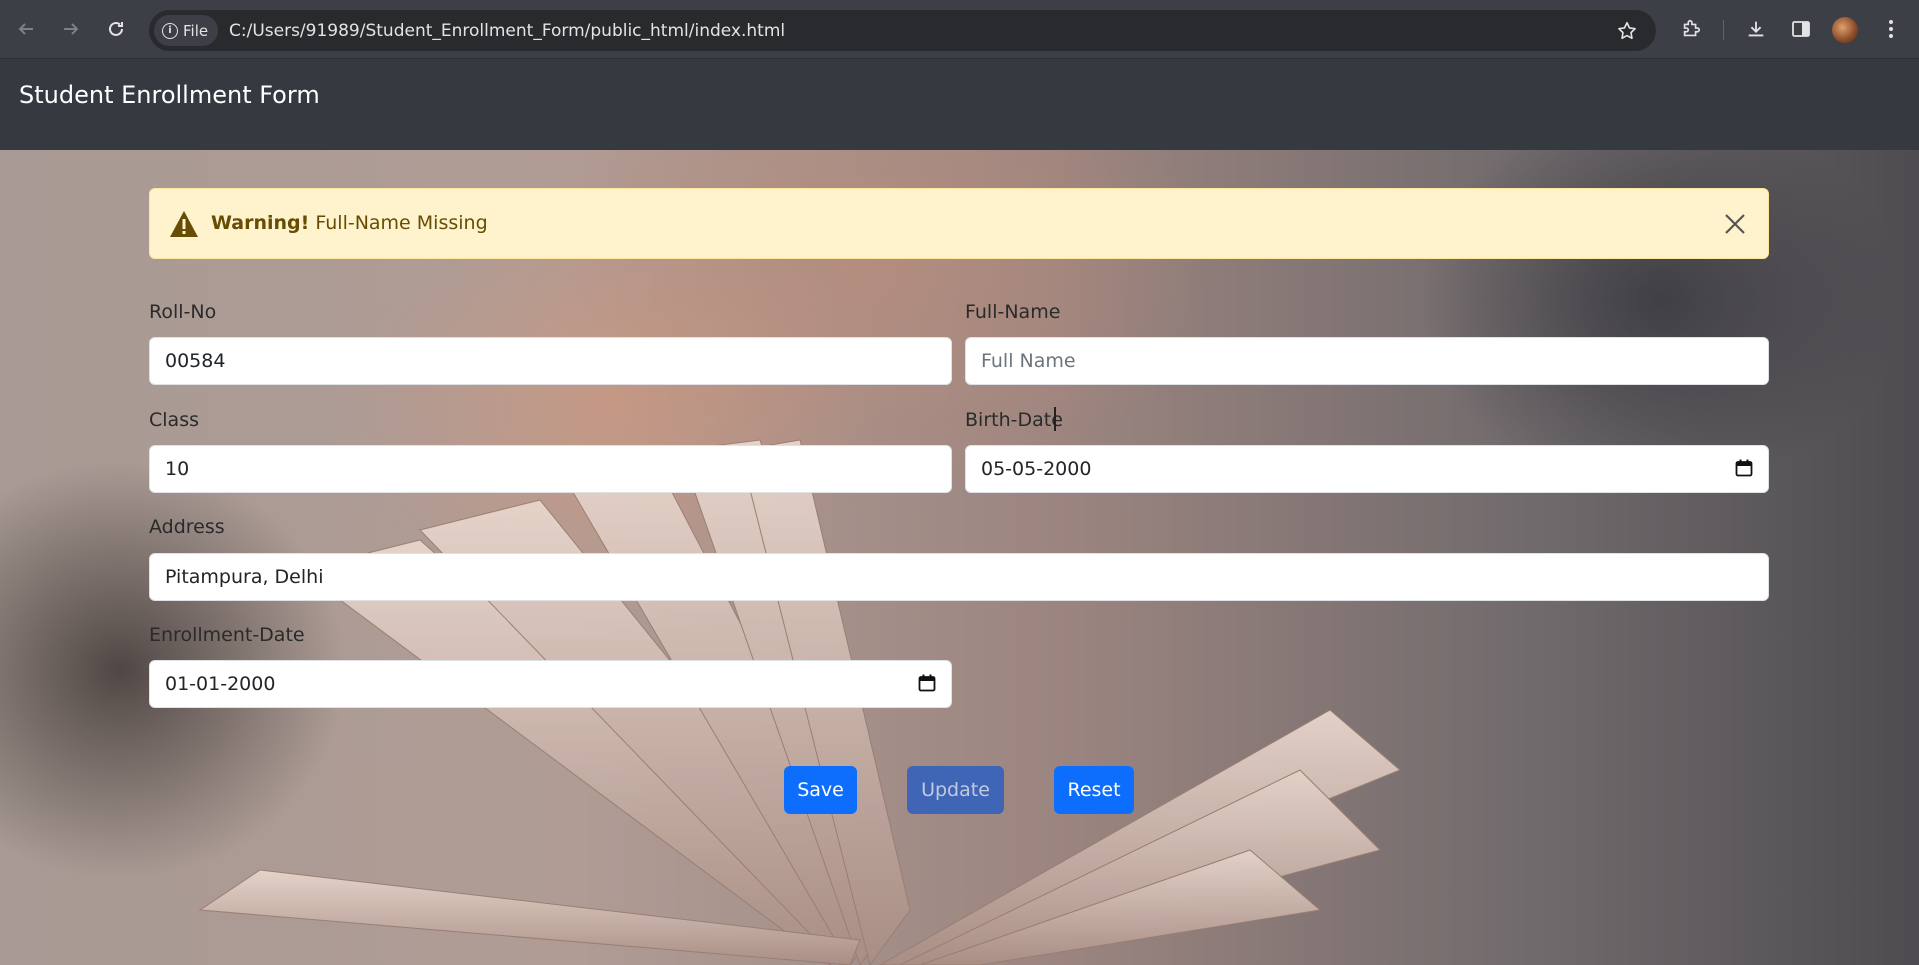  I want to click on site-info-chip: i File, so click(186, 30).